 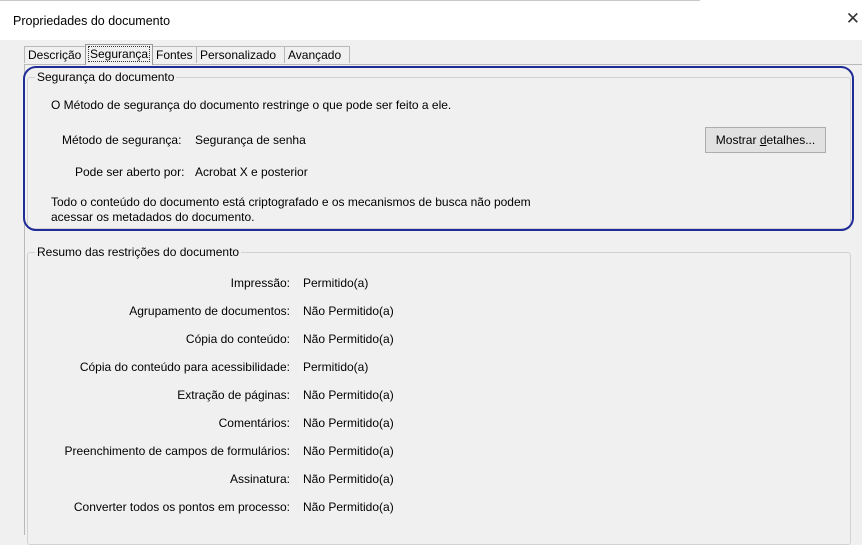 What do you see at coordinates (260, 283) in the screenshot?
I see `restriction-label-impressao: Impressão:` at bounding box center [260, 283].